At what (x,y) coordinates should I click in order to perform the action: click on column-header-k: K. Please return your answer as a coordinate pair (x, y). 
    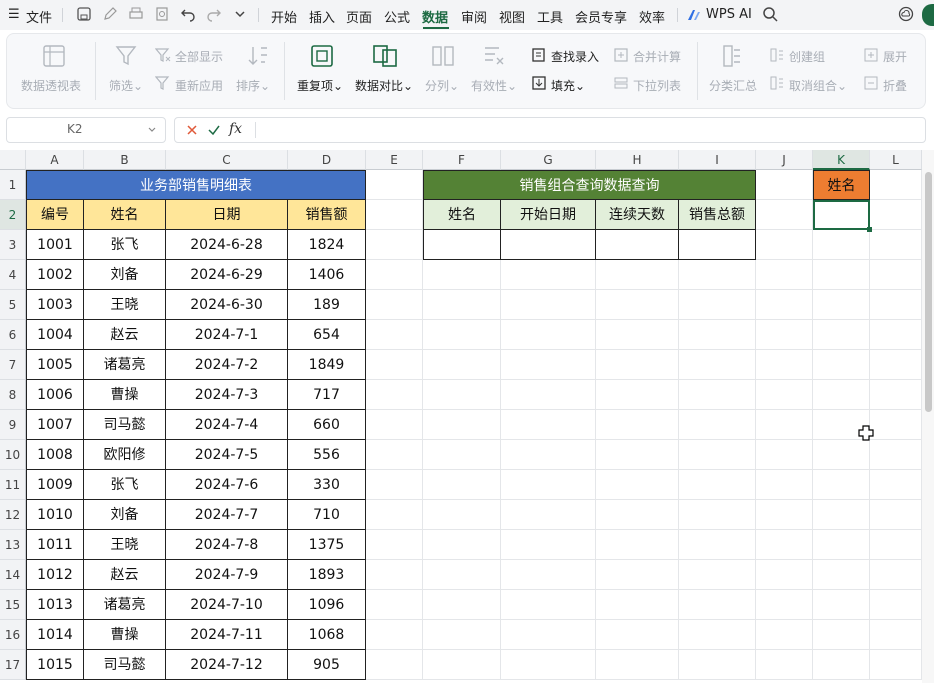
    Looking at the image, I should click on (841, 160).